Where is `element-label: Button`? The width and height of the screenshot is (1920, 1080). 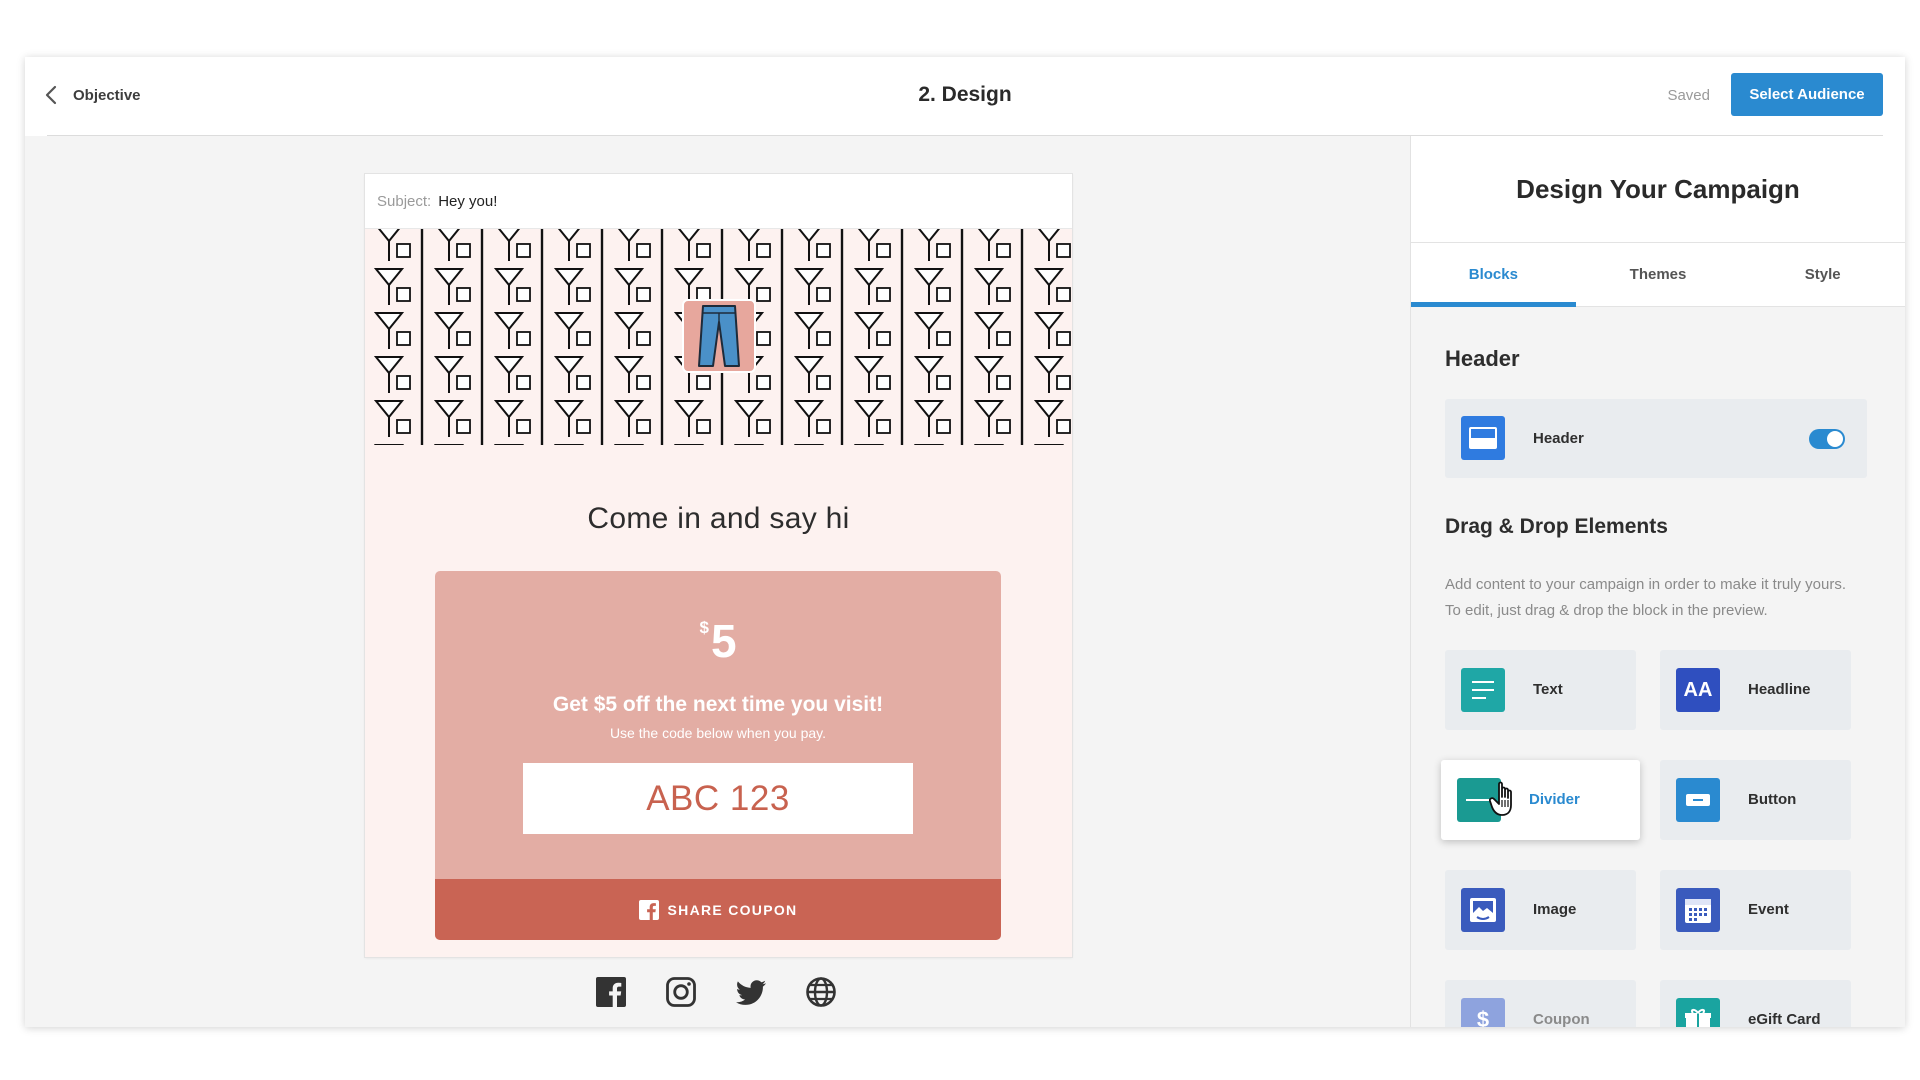 element-label: Button is located at coordinates (1772, 799).